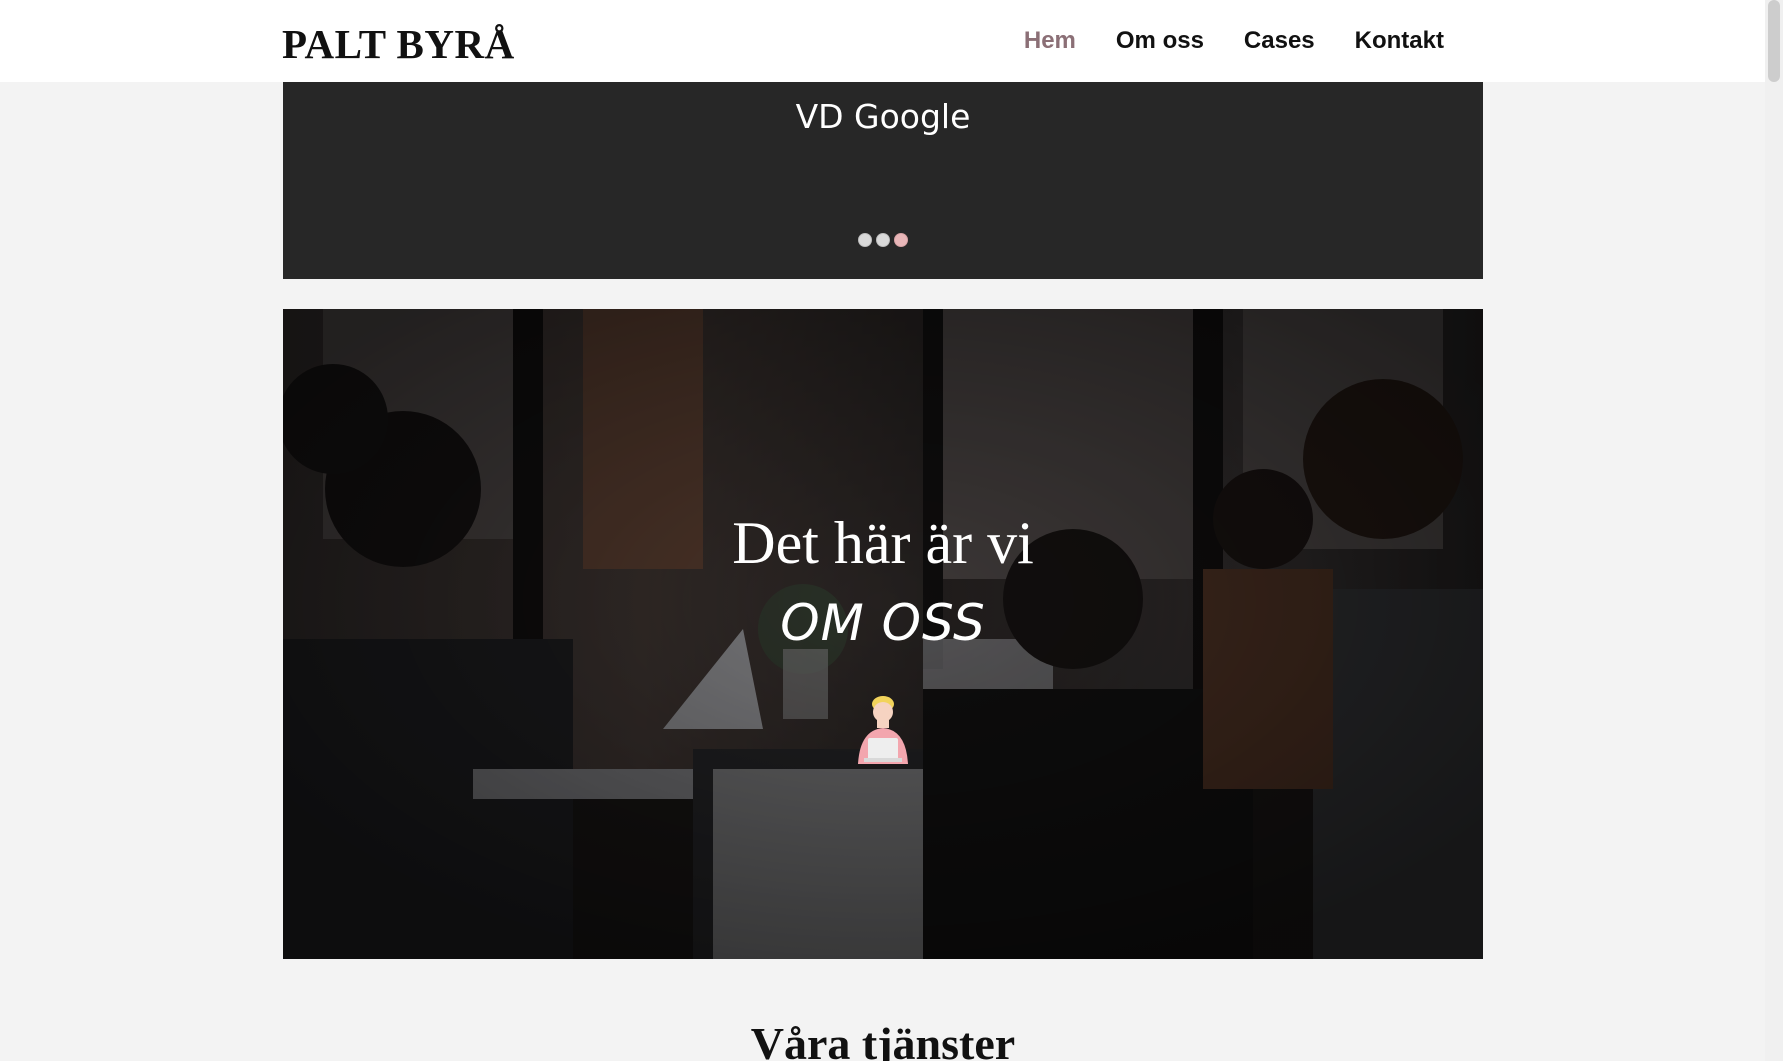 This screenshot has height=1061, width=1783. I want to click on testimonial-slider: VD Google, so click(883, 180).